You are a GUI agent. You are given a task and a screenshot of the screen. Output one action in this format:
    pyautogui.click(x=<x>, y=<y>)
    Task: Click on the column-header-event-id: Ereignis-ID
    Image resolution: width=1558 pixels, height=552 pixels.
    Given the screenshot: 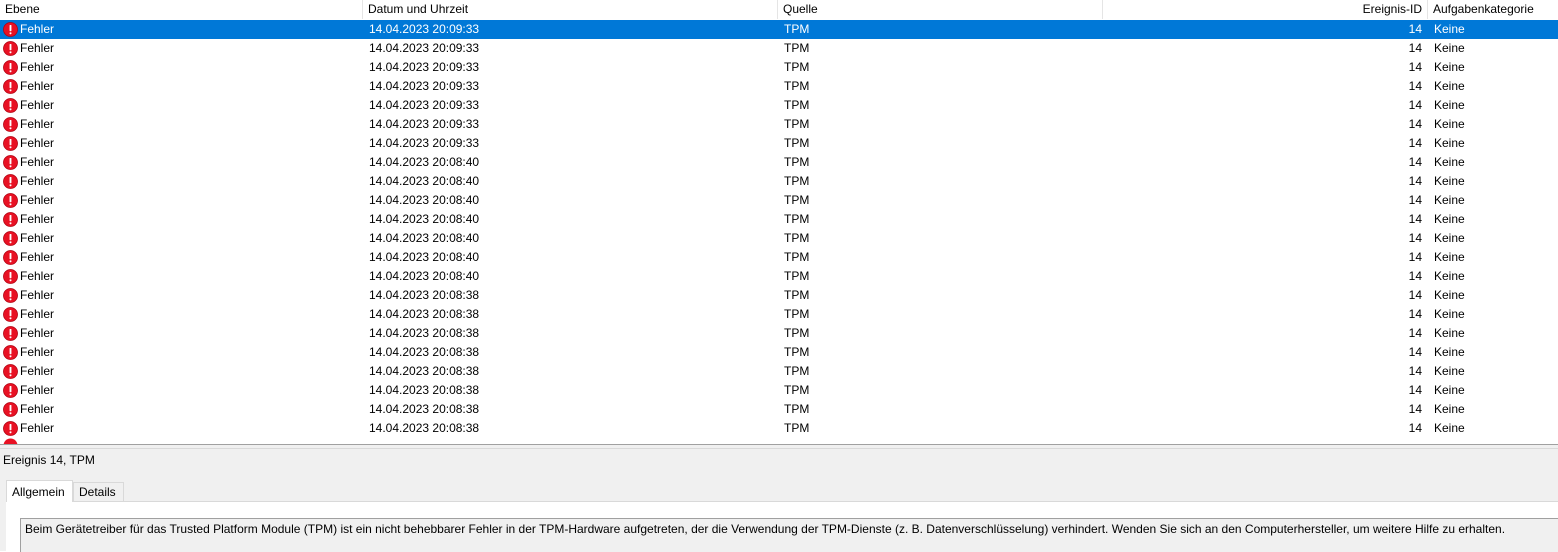 What is the action you would take?
    pyautogui.click(x=1265, y=9)
    